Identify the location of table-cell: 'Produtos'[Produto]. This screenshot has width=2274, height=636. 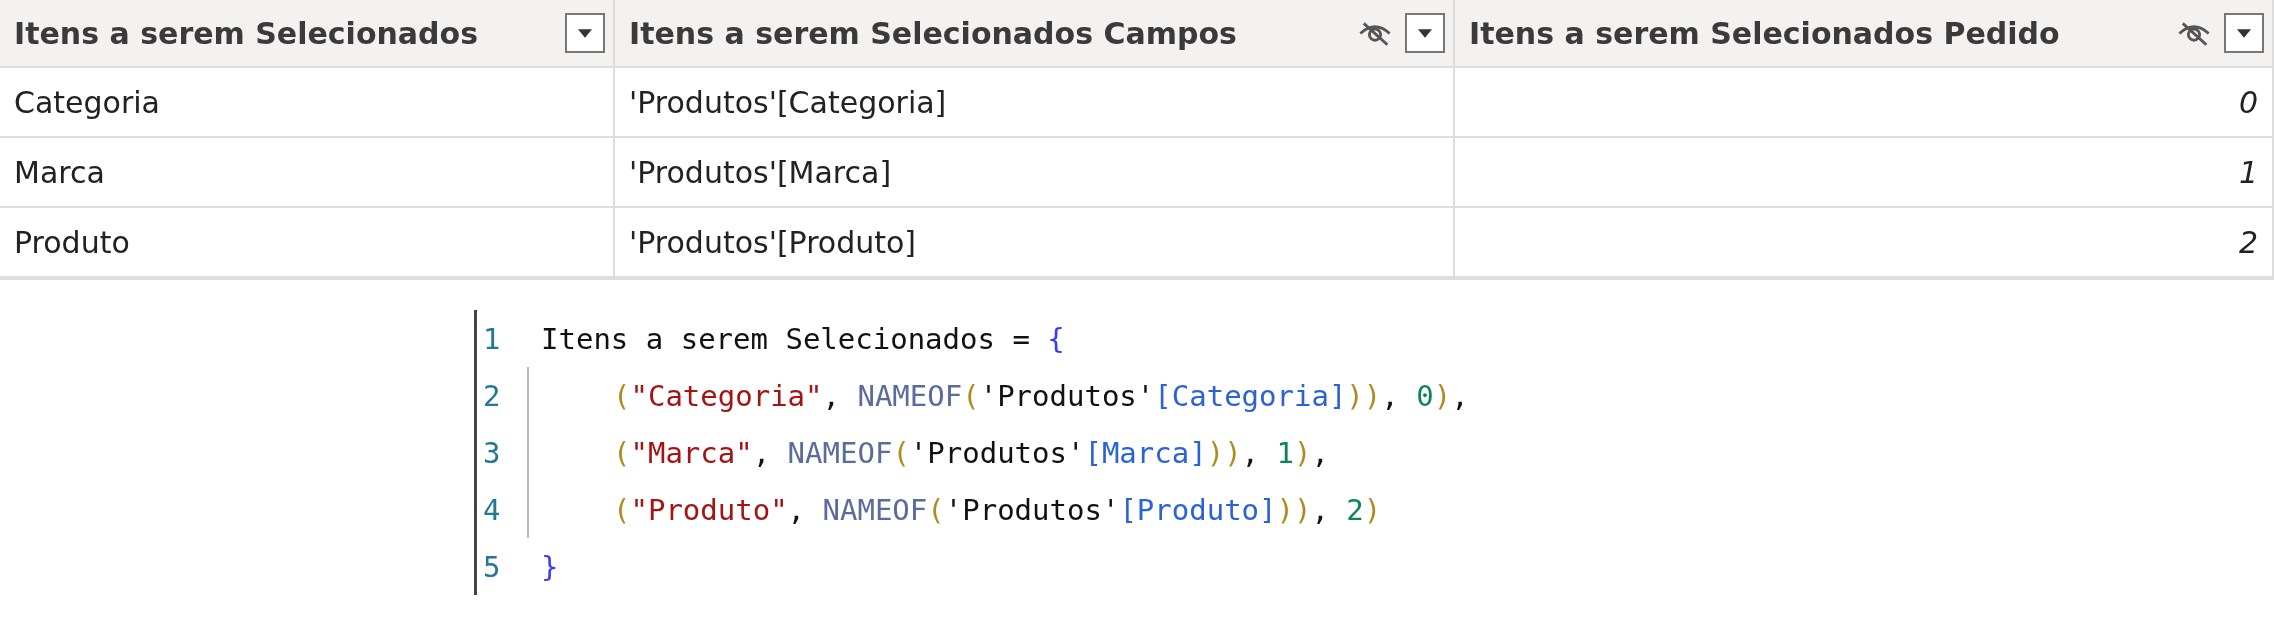
(1035, 243).